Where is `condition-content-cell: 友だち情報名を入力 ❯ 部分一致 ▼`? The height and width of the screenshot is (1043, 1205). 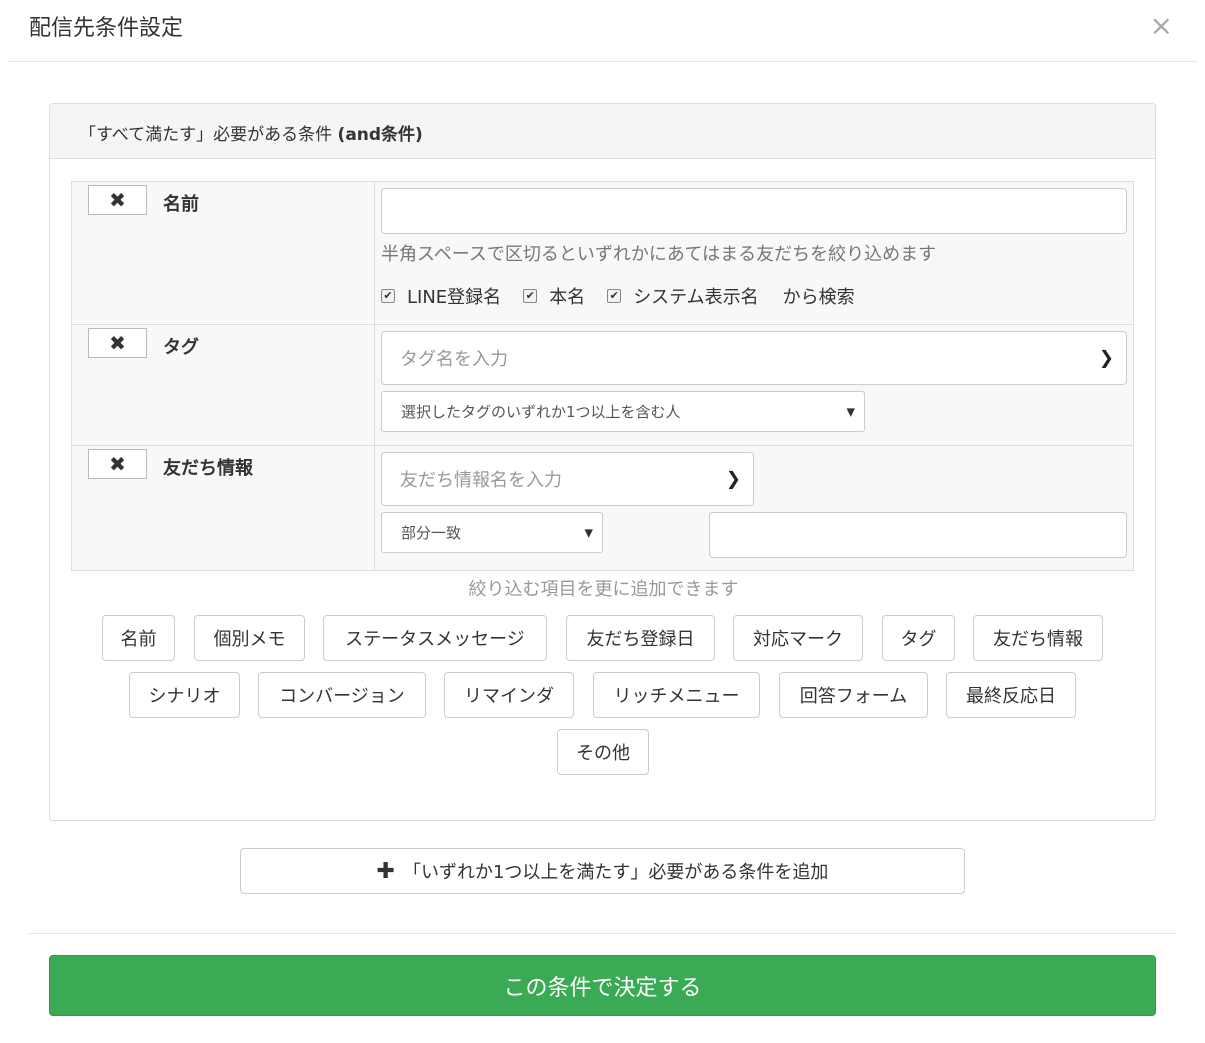
condition-content-cell: 友だち情報名を入力 ❯ 部分一致 ▼ is located at coordinates (754, 508).